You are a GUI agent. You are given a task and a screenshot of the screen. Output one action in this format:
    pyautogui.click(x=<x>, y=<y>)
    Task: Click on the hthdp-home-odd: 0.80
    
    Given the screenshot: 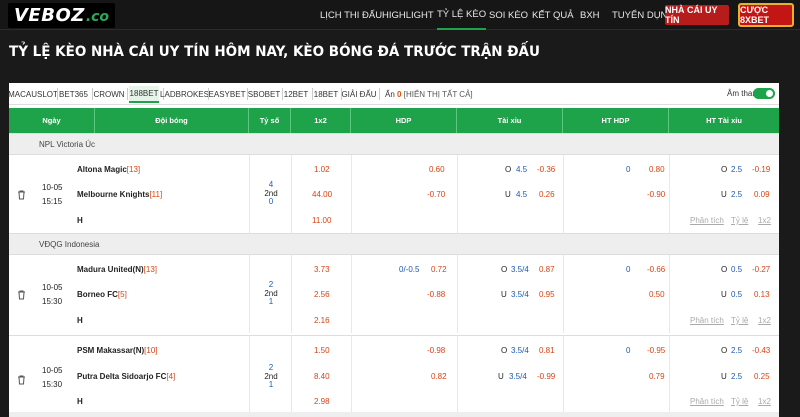 What is the action you would take?
    pyautogui.click(x=657, y=169)
    